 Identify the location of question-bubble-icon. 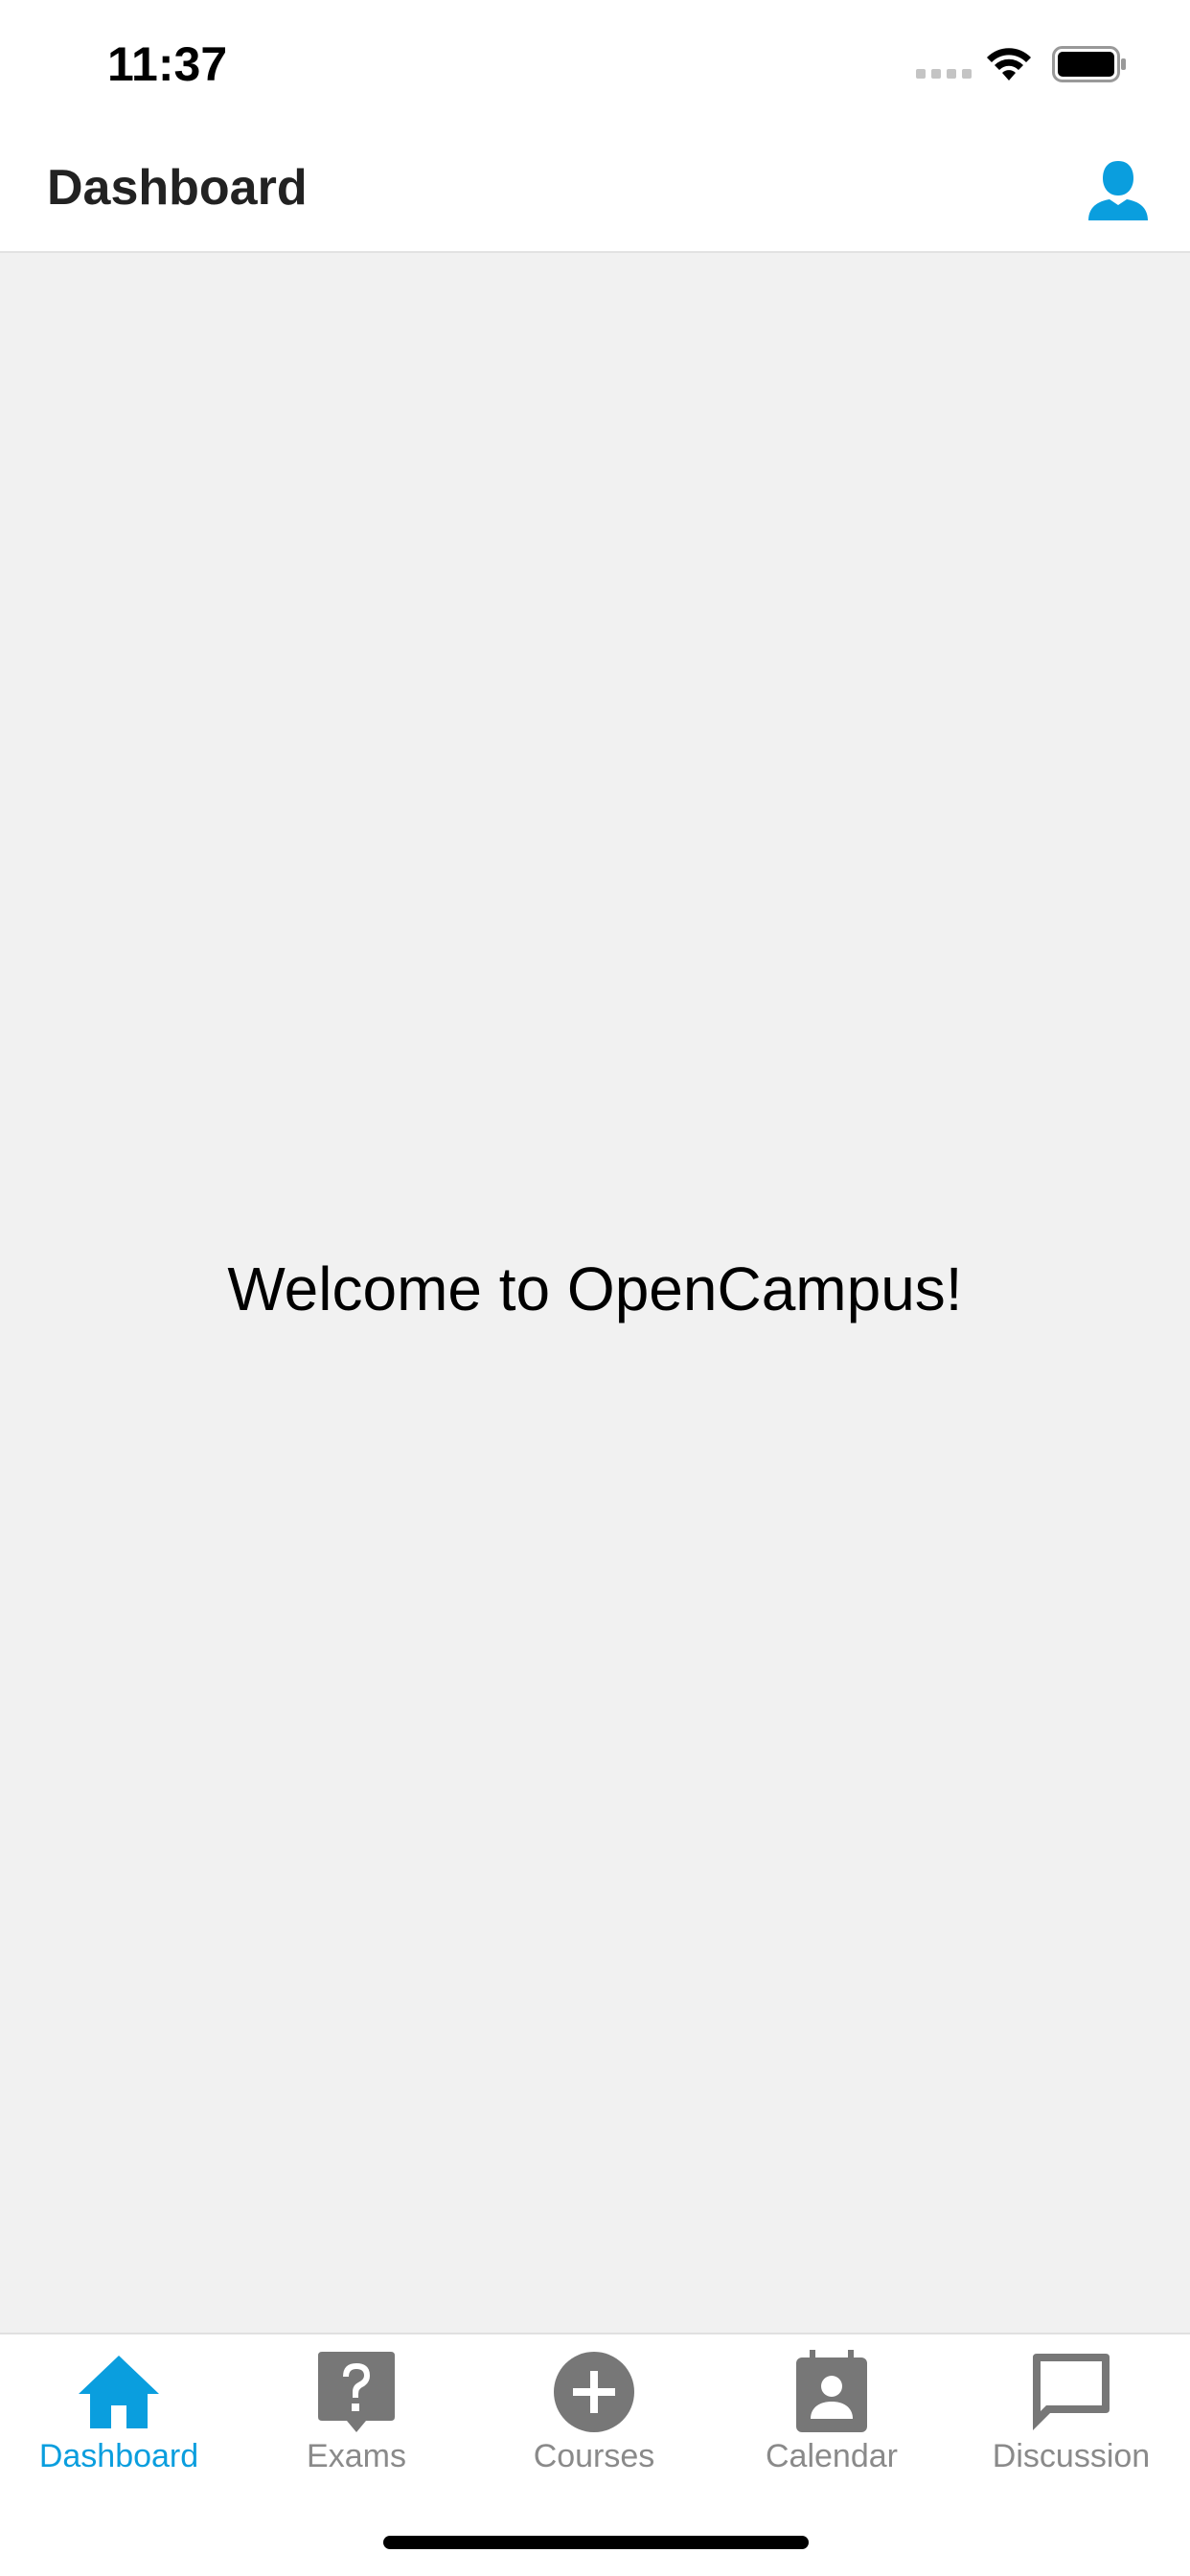
(357, 2392).